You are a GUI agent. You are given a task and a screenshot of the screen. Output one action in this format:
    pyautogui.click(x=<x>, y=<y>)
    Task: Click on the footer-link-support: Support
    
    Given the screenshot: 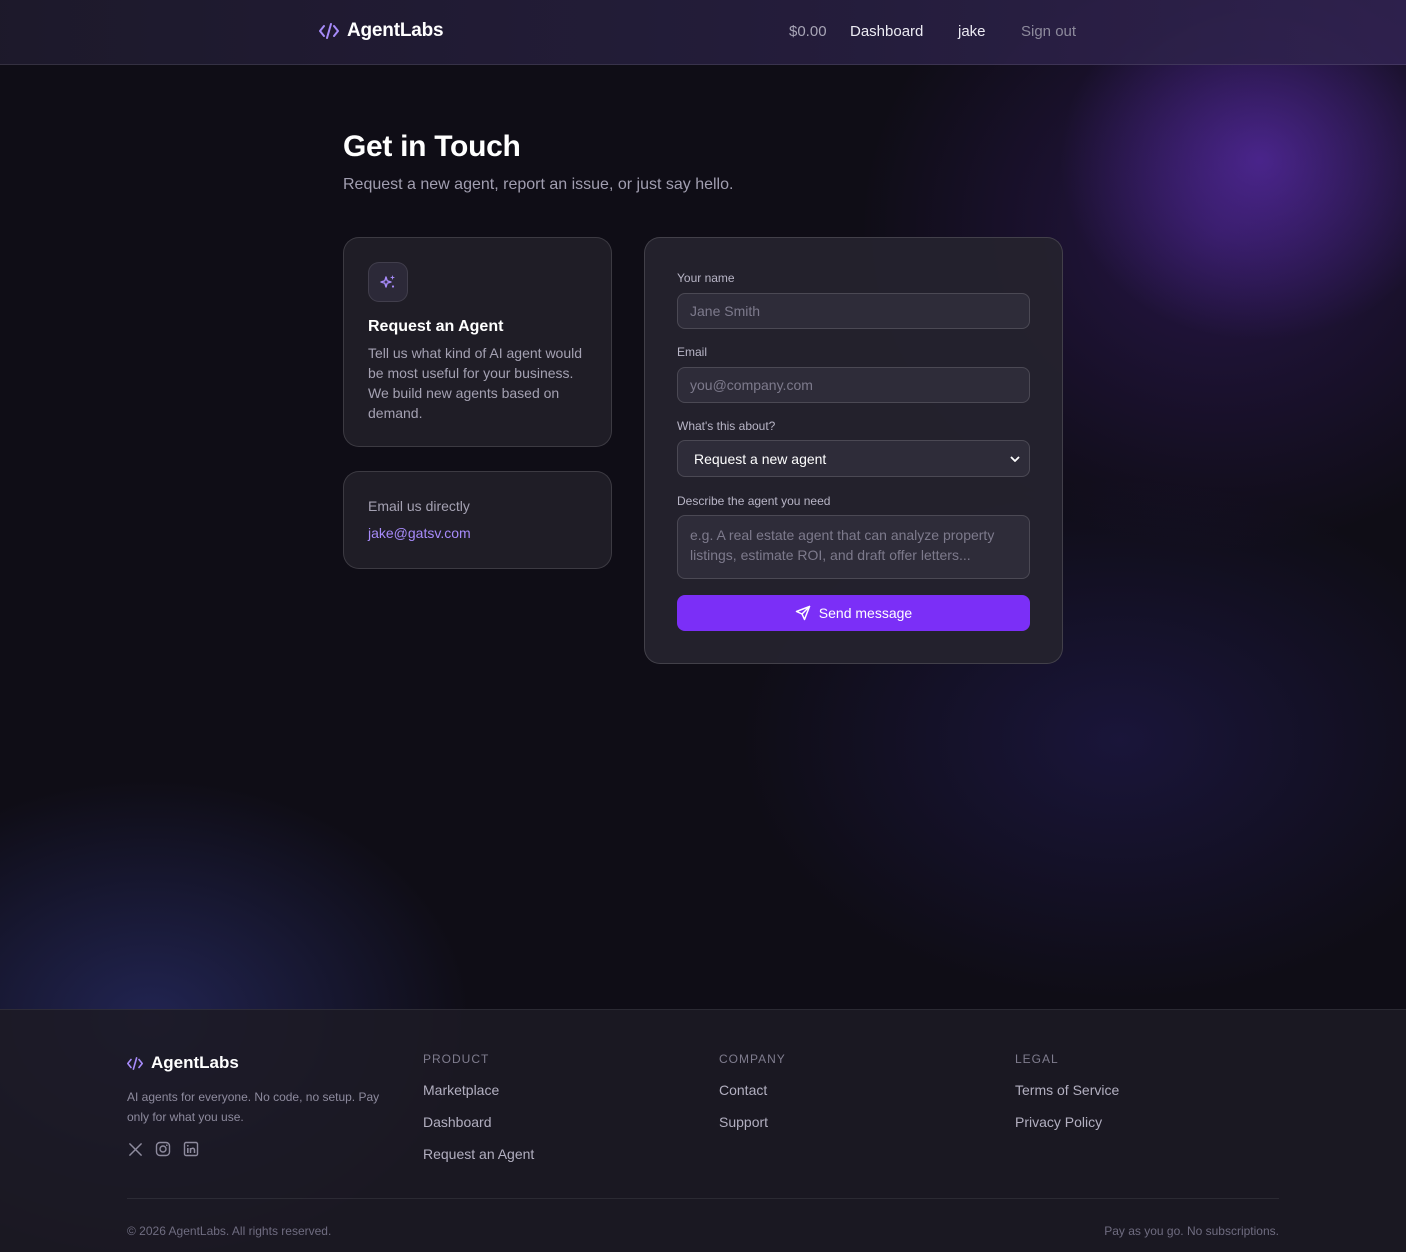 What is the action you would take?
    pyautogui.click(x=752, y=1123)
    